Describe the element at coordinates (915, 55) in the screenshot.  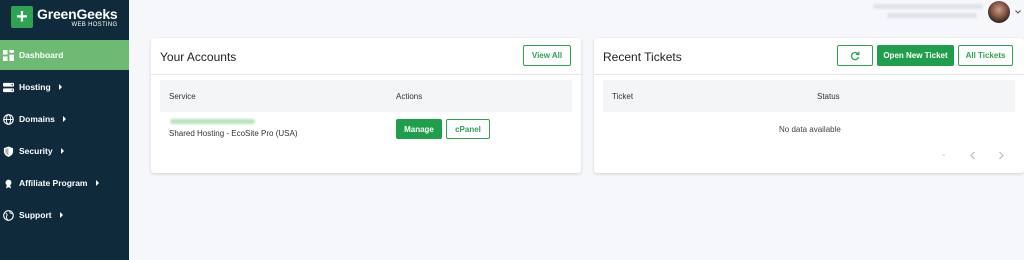
I see `open-new-ticket-button: Open New Ticket` at that location.